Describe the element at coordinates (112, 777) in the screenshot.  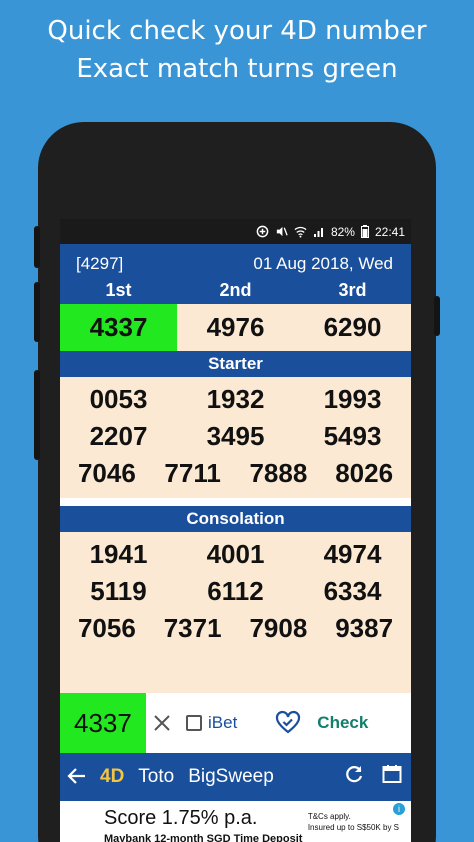
I see `tab-4d: 4D` at that location.